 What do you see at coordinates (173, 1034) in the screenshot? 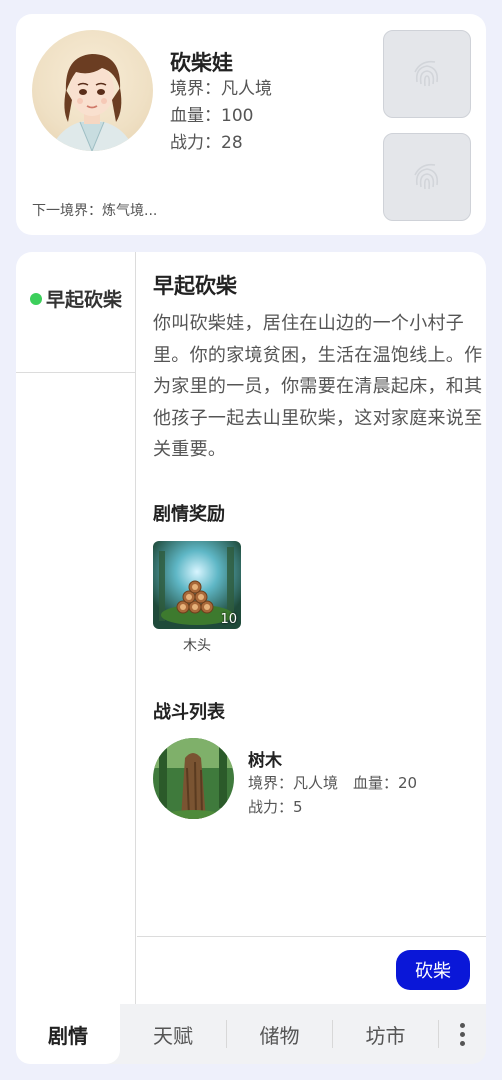
I see `tab-talent: 天赋` at bounding box center [173, 1034].